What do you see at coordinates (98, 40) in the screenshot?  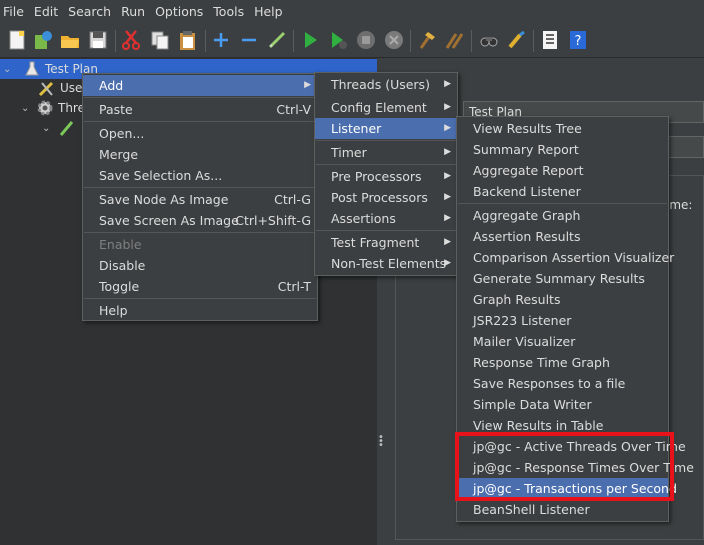 I see `save-icon` at bounding box center [98, 40].